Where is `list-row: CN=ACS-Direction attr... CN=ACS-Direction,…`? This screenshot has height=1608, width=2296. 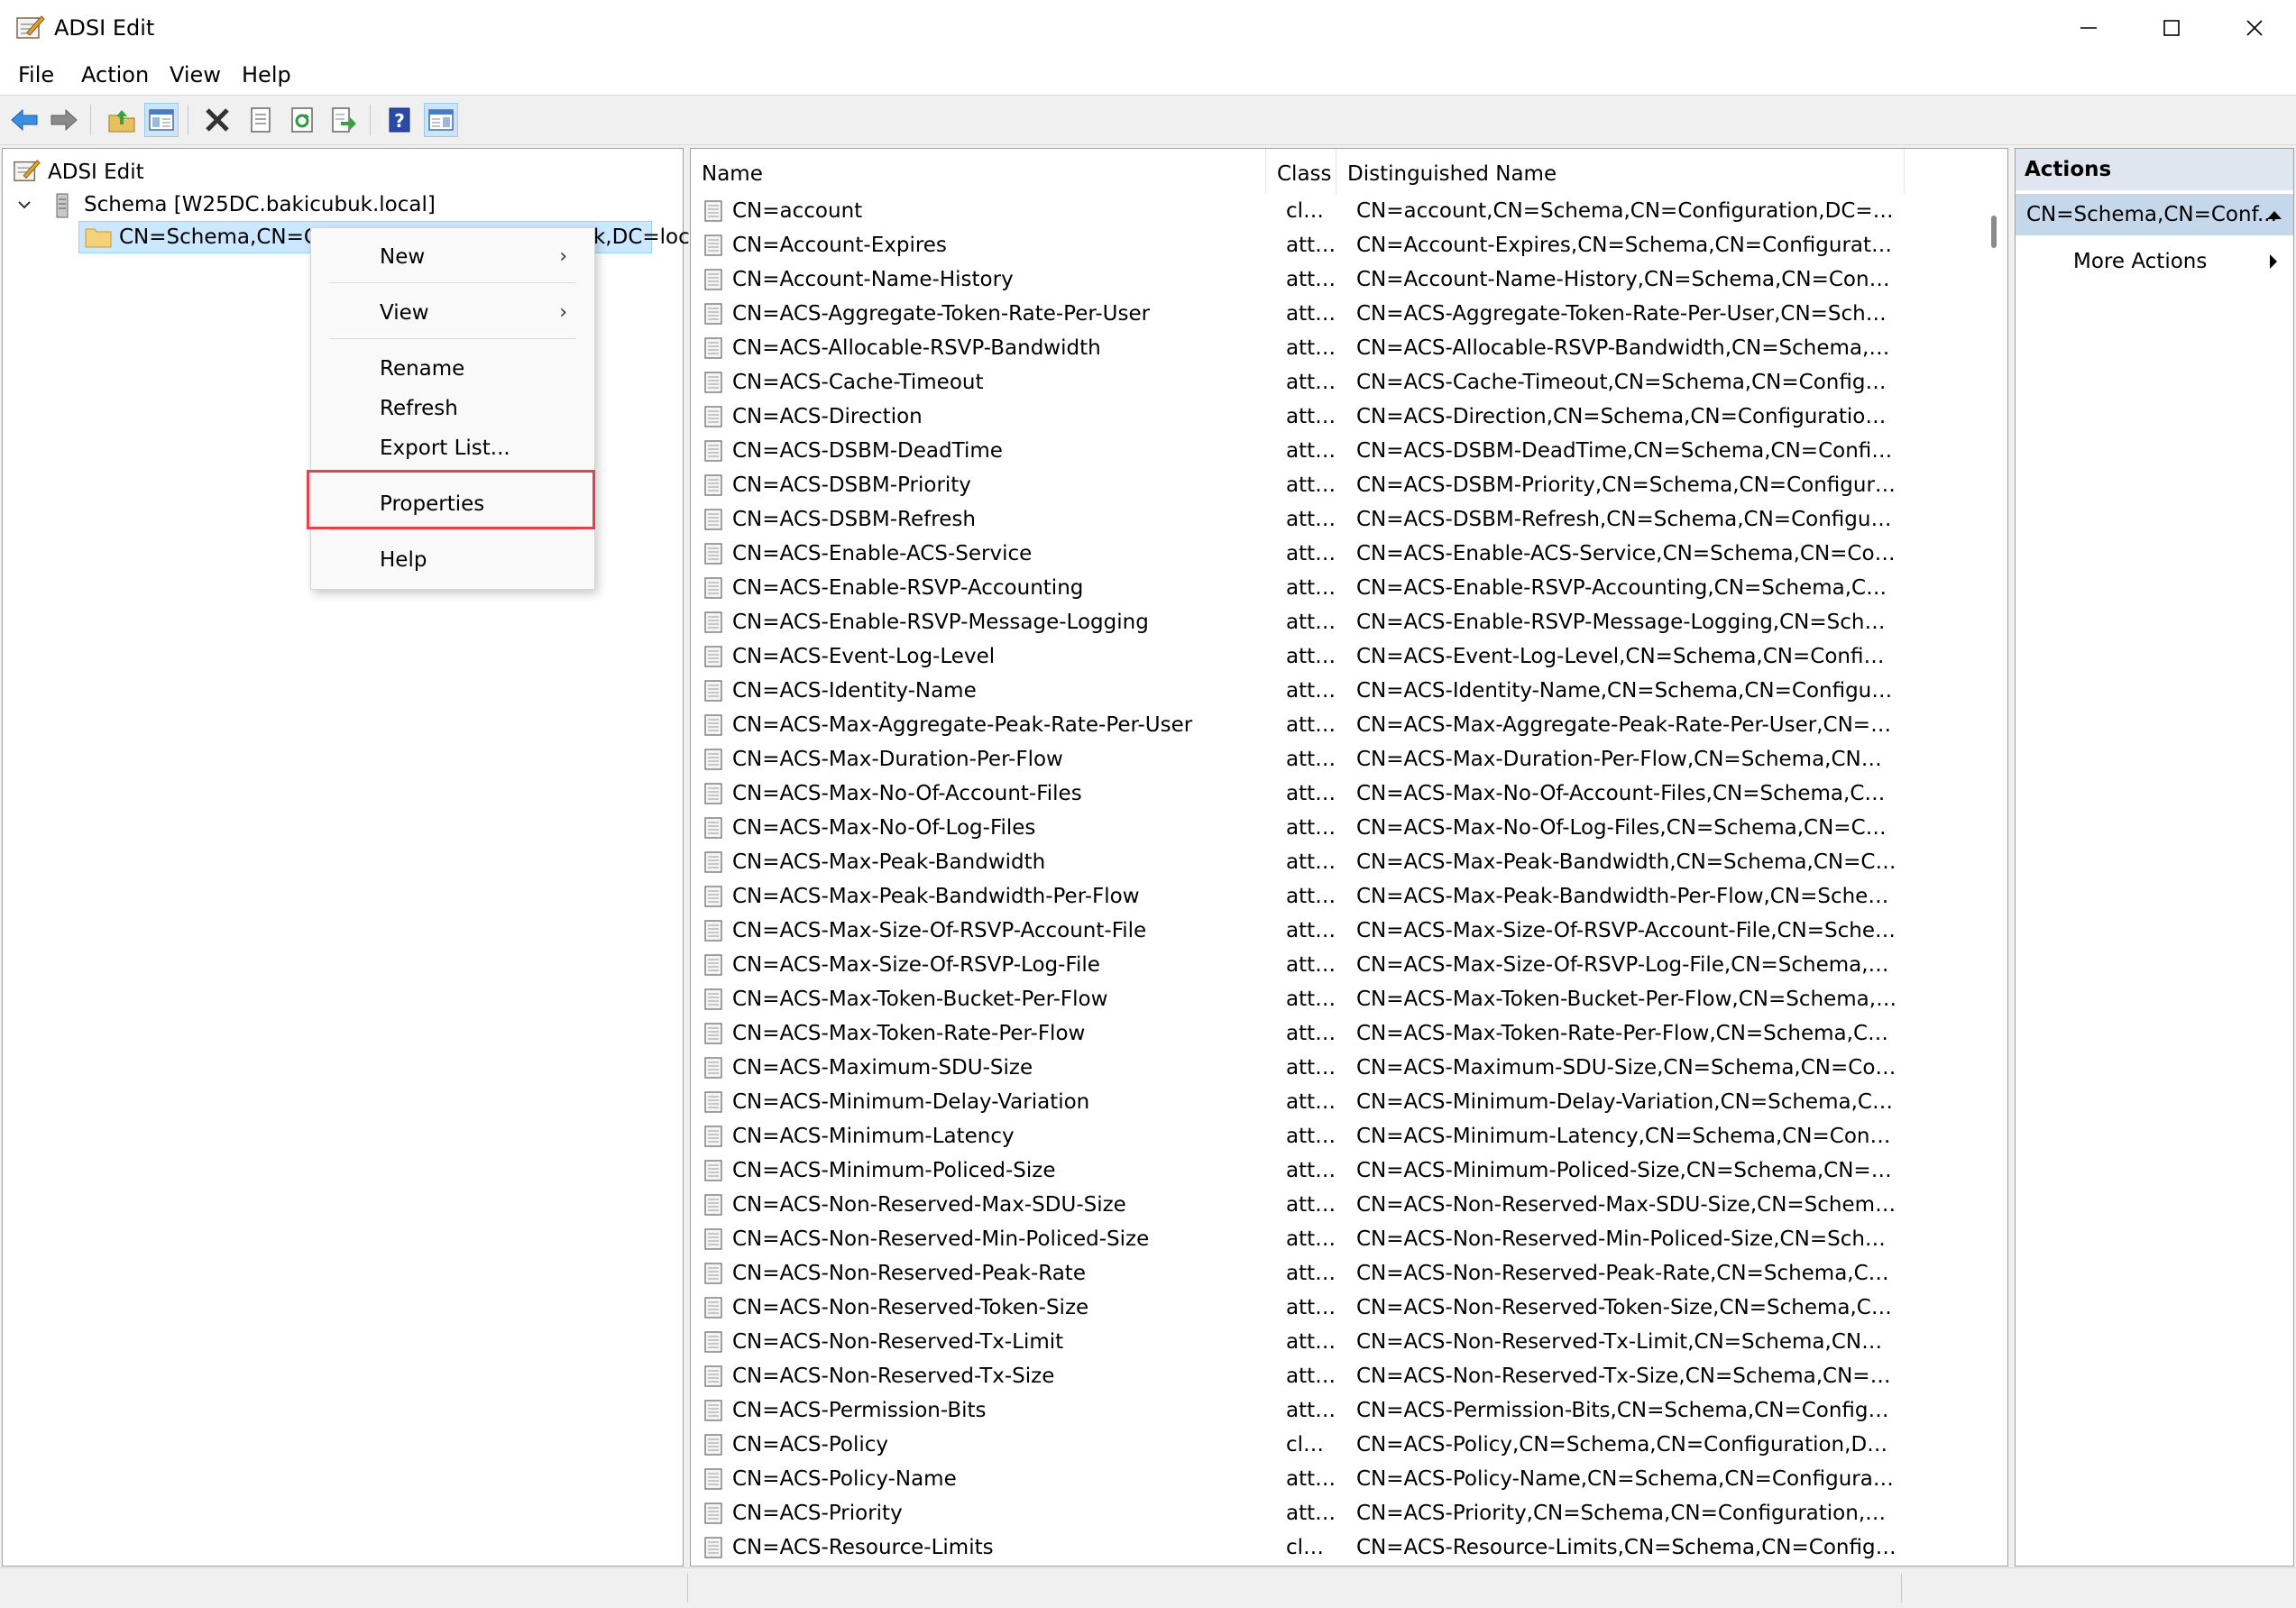
list-row: CN=ACS-Direction attr... CN=ACS-Direction,… is located at coordinates (1340, 417).